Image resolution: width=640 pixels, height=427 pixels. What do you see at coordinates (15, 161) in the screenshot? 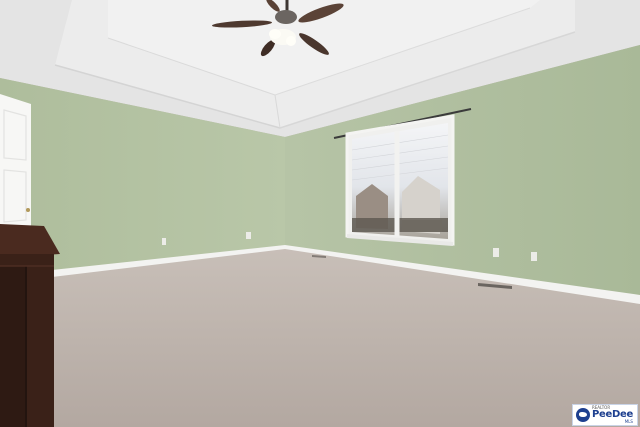
I see `door` at bounding box center [15, 161].